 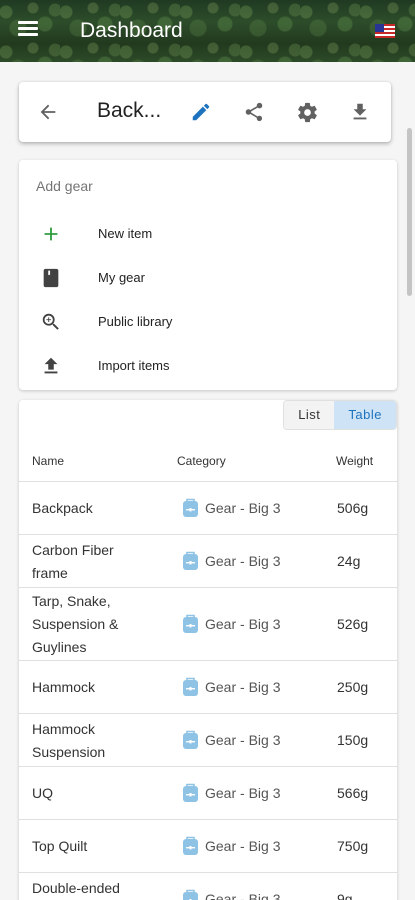 I want to click on forest-background, so click(x=207, y=31).